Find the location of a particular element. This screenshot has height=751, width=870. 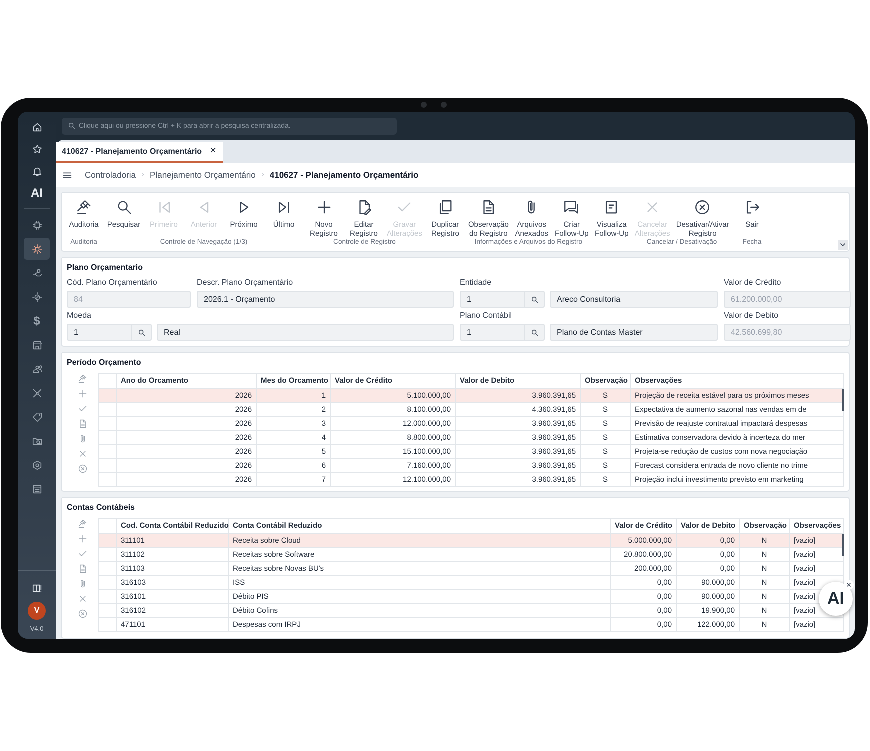

section-title: Contas Contábeis is located at coordinates (101, 508).